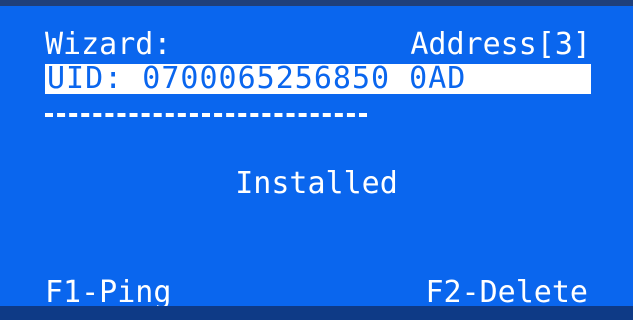 The height and width of the screenshot is (320, 633). I want to click on status-text: Installed, so click(316, 183).